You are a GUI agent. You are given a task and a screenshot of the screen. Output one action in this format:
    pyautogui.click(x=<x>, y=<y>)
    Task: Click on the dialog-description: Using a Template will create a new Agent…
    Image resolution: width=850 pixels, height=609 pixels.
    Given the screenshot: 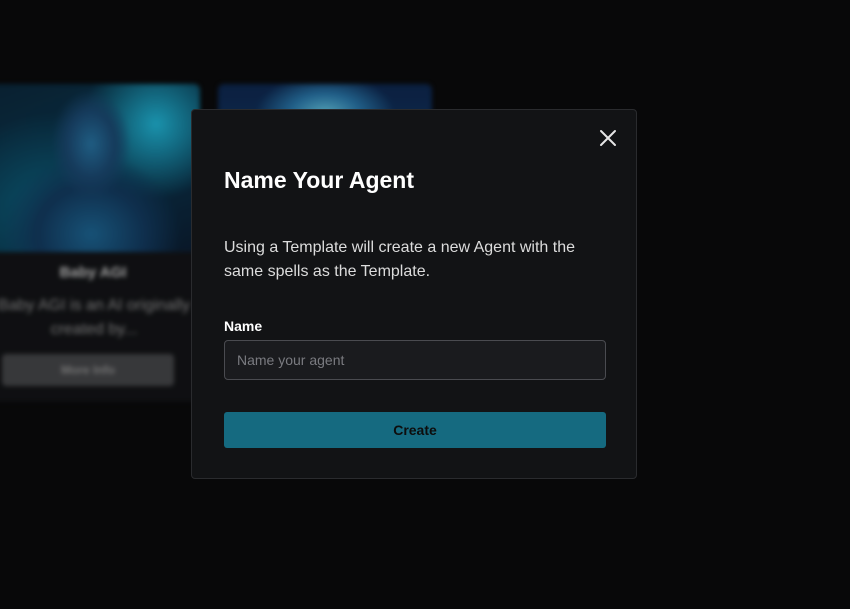 What is the action you would take?
    pyautogui.click(x=400, y=259)
    